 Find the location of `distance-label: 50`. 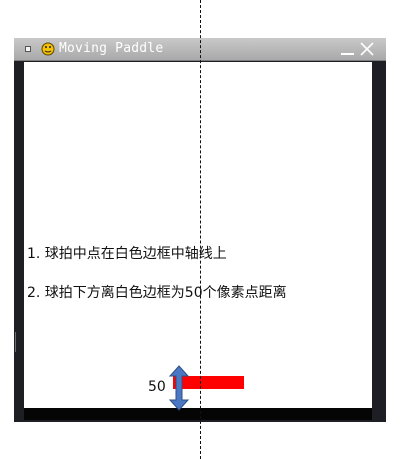

distance-label: 50 is located at coordinates (157, 387).